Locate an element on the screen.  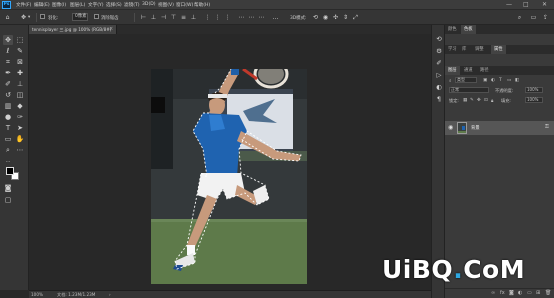
fill-input: 100% is located at coordinates (534, 100).